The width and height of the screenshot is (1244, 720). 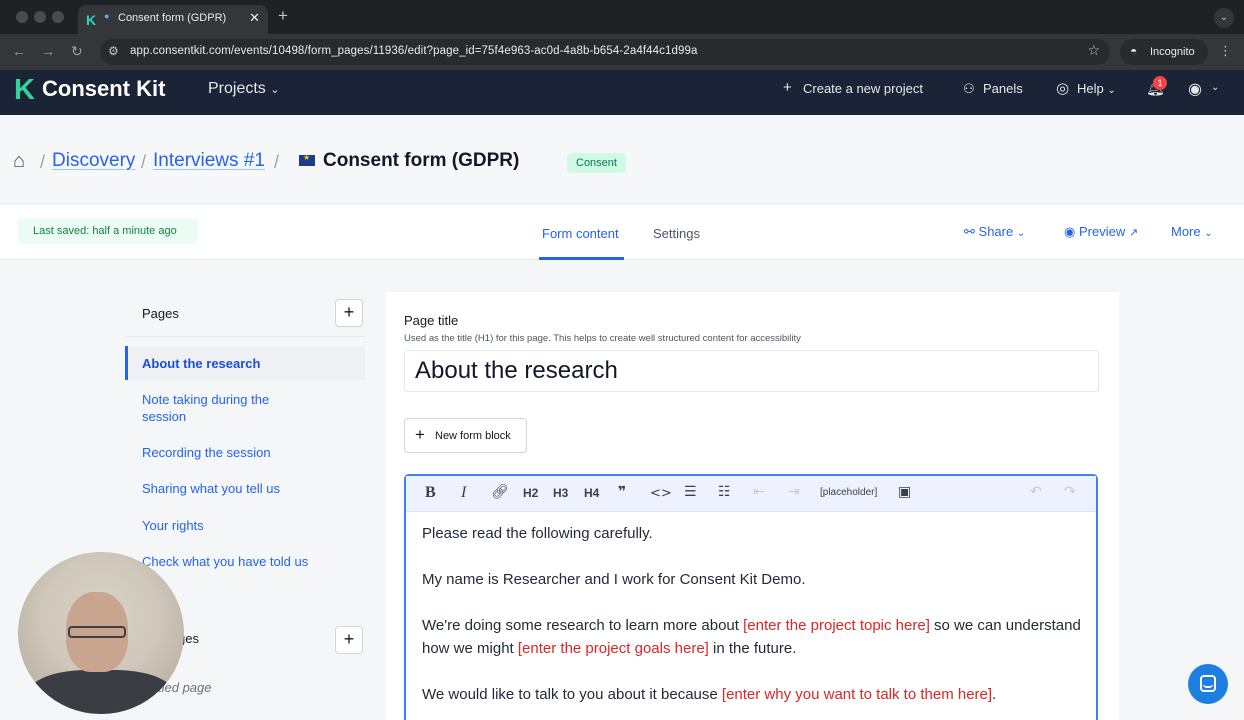 What do you see at coordinates (969, 88) in the screenshot?
I see `panels-icon: ⚇` at bounding box center [969, 88].